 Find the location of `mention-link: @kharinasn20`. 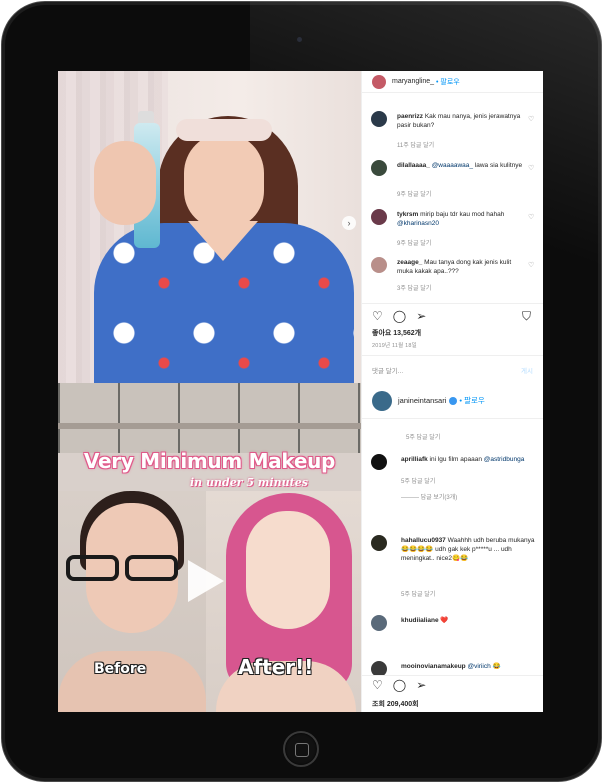

mention-link: @kharinasn20 is located at coordinates (418, 223).